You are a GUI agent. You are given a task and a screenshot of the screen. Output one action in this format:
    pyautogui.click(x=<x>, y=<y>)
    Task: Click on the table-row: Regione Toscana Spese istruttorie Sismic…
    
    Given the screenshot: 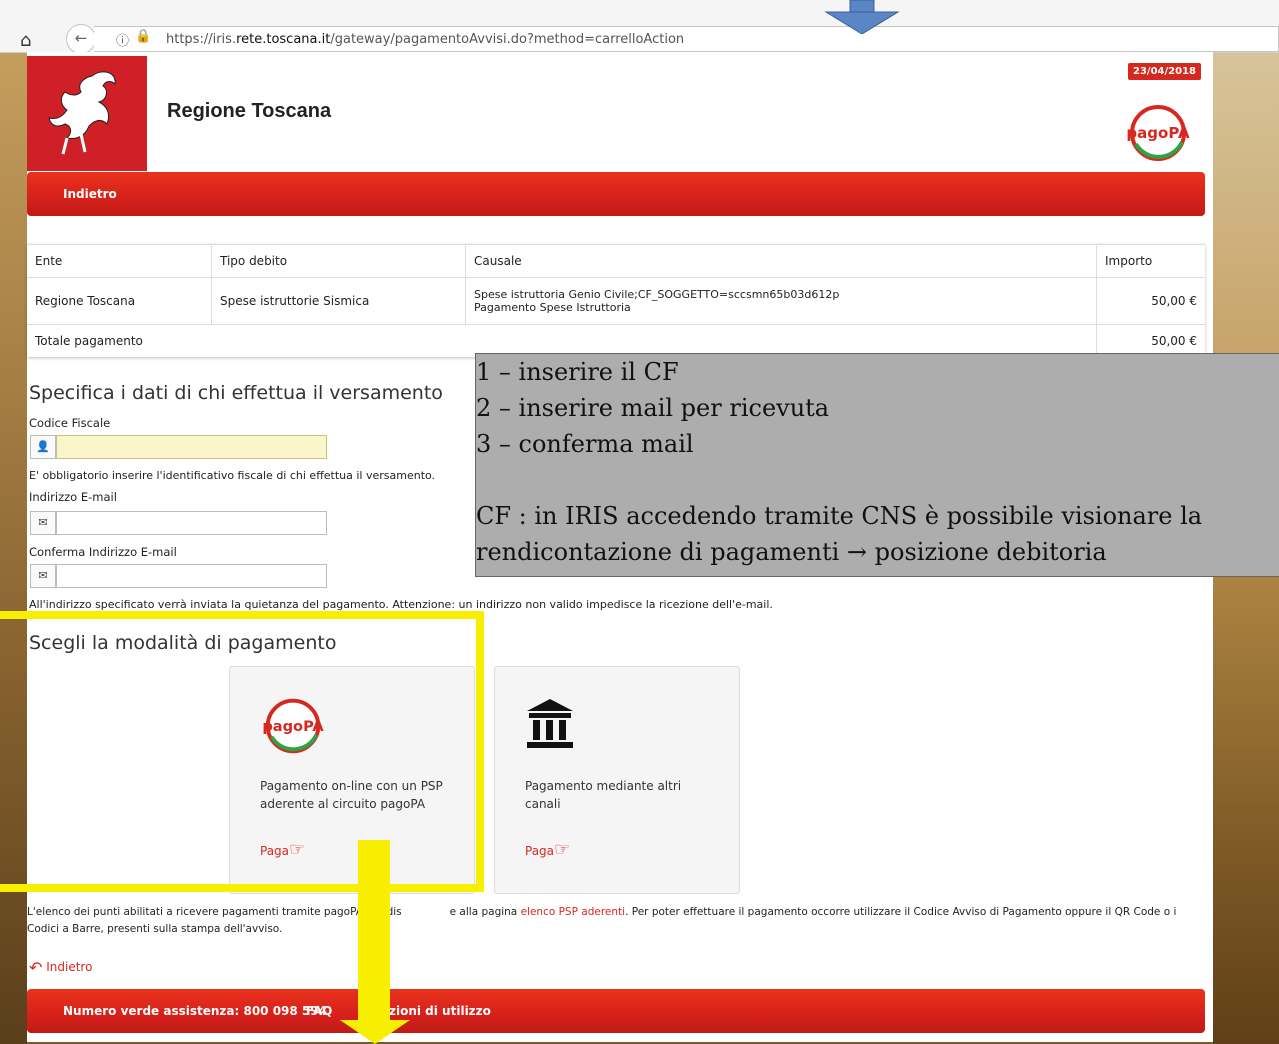 What is the action you would take?
    pyautogui.click(x=616, y=301)
    